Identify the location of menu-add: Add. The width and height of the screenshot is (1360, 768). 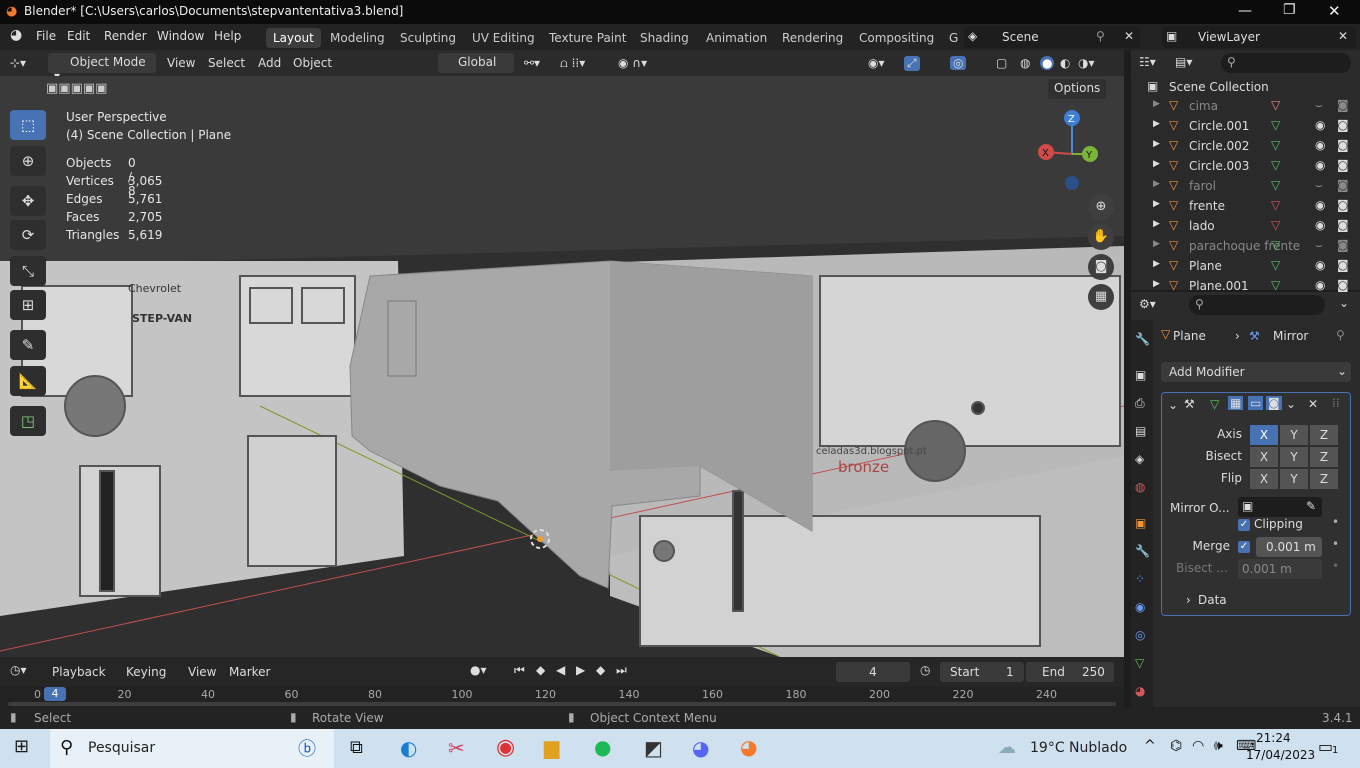
(269, 63).